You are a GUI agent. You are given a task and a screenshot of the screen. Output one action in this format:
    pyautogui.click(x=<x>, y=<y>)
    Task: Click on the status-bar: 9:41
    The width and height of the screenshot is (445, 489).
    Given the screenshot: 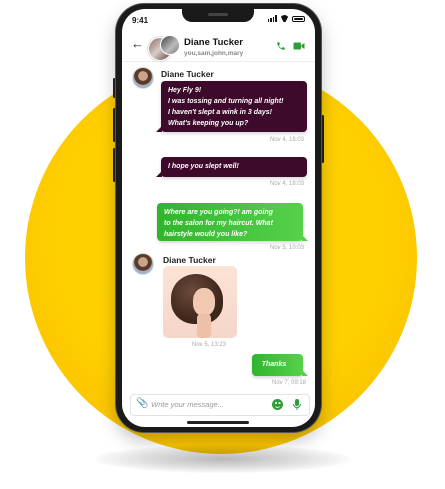 What is the action you would take?
    pyautogui.click(x=218, y=20)
    